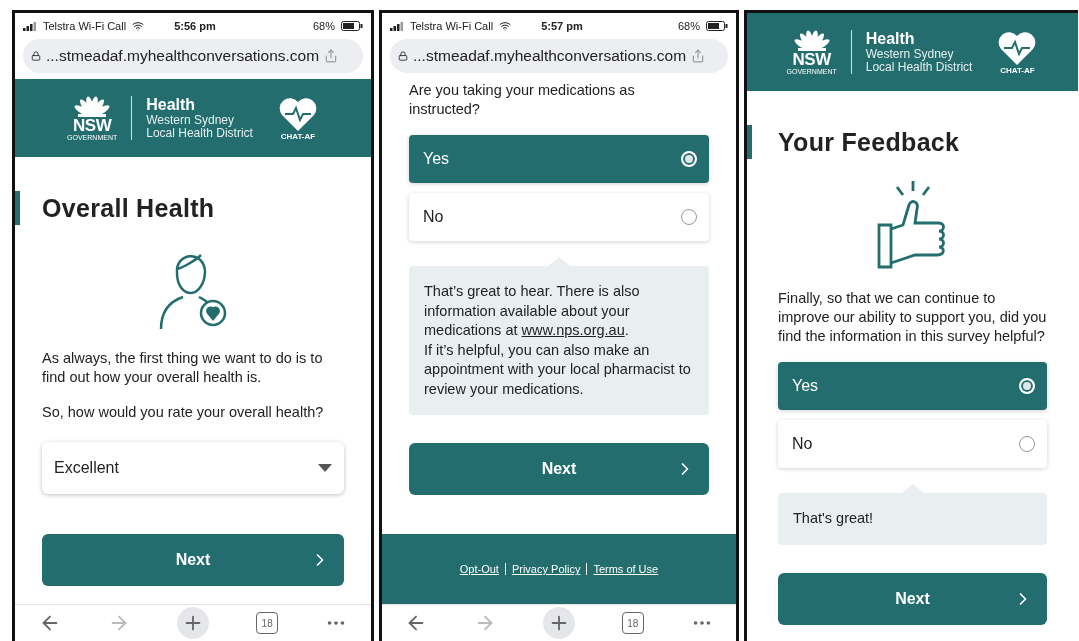 The width and height of the screenshot is (1079, 641). What do you see at coordinates (532, 311) in the screenshot?
I see `reply-text: That’s great to hear. There is also information available about your medications at www.nps.org.au.` at bounding box center [532, 311].